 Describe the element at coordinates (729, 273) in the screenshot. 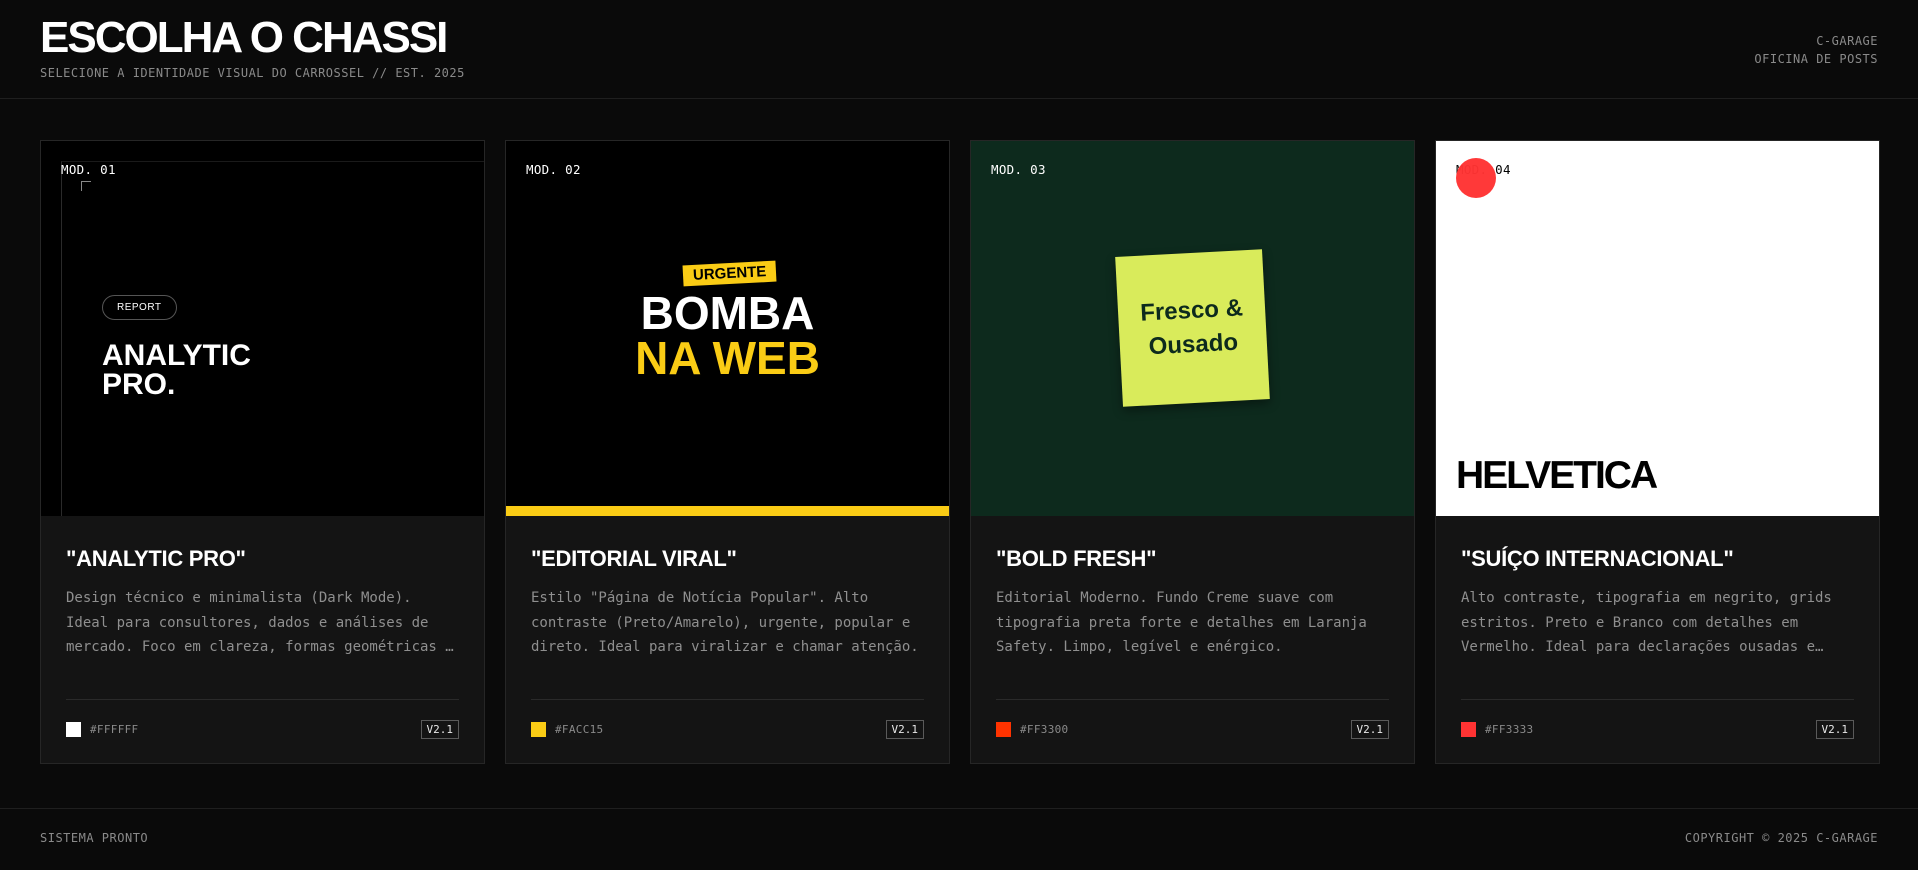

I see `urgent-tag: URGENTE` at that location.